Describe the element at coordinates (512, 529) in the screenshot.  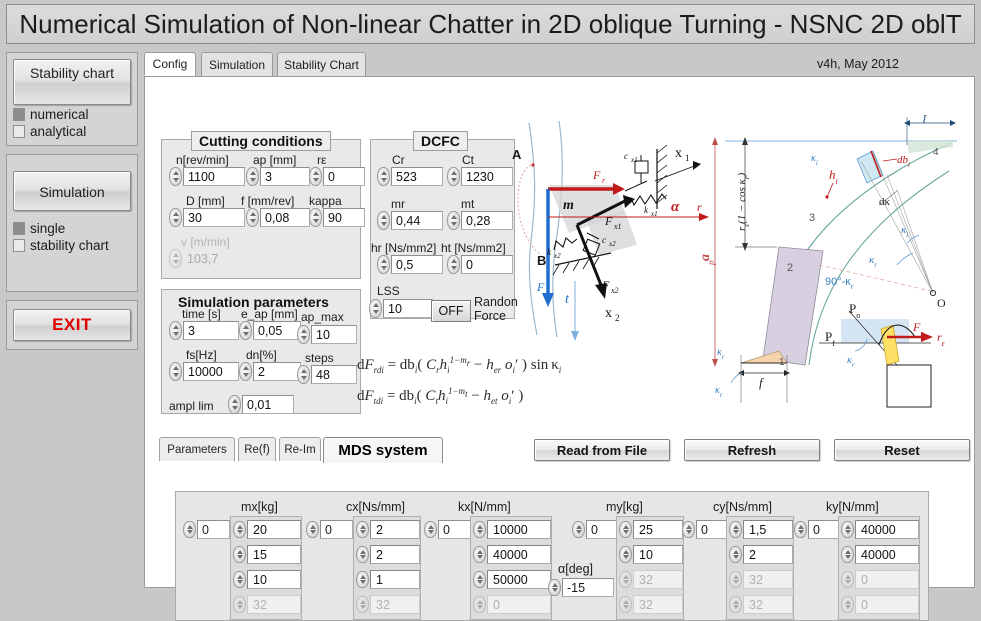
I see `cell-kx-0: 10000` at that location.